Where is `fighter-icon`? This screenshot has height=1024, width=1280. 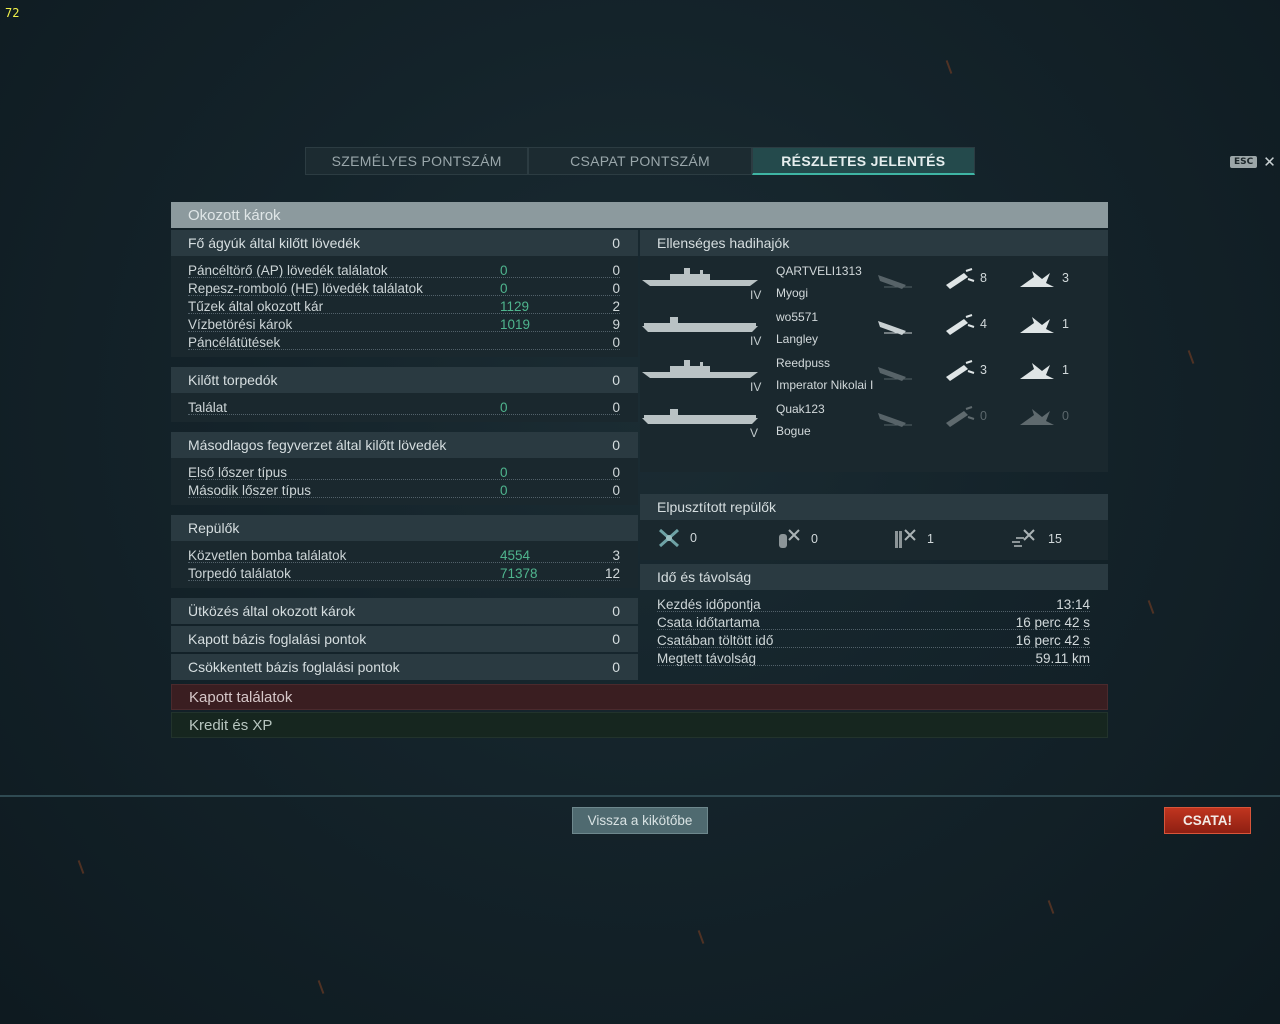
fighter-icon is located at coordinates (669, 538).